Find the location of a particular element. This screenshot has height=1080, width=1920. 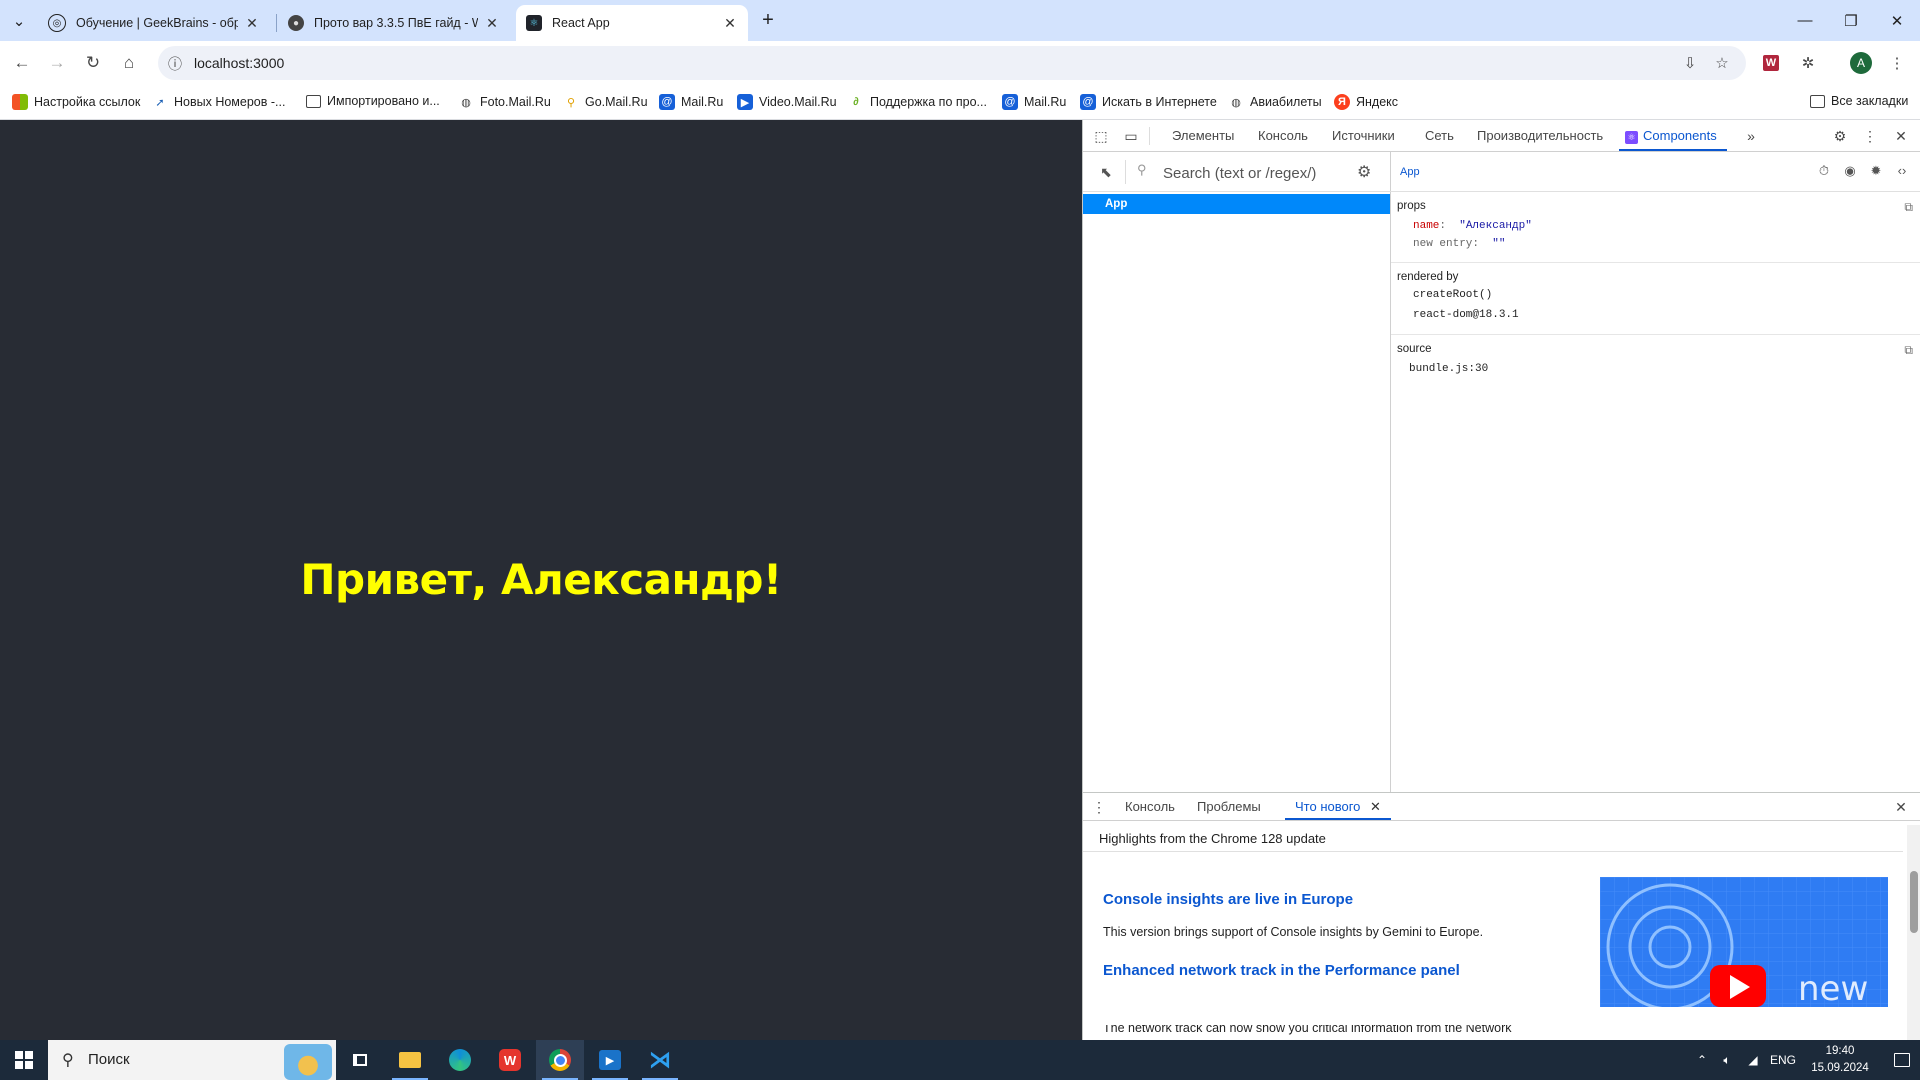

volume-icon: 🔈︎ is located at coordinates (1727, 1060).